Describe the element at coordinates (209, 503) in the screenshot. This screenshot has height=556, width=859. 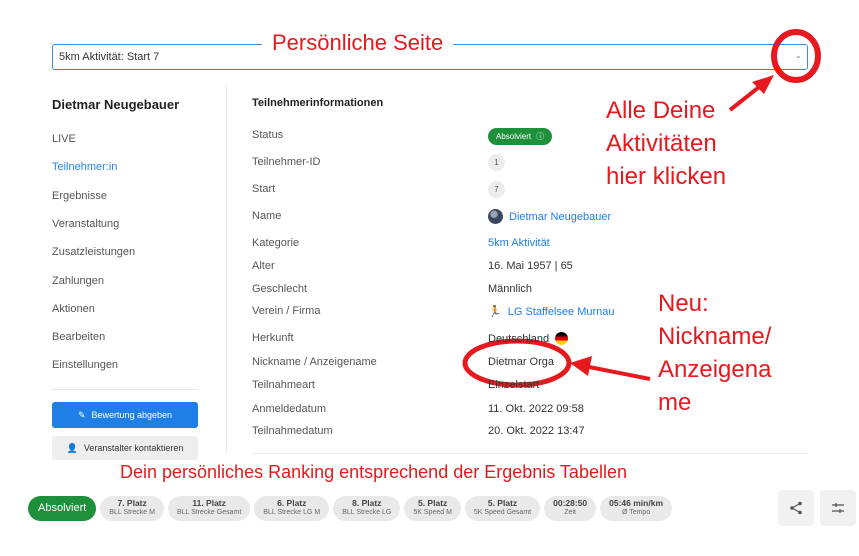
I see `ranking-chip-place: 11. Platz` at that location.